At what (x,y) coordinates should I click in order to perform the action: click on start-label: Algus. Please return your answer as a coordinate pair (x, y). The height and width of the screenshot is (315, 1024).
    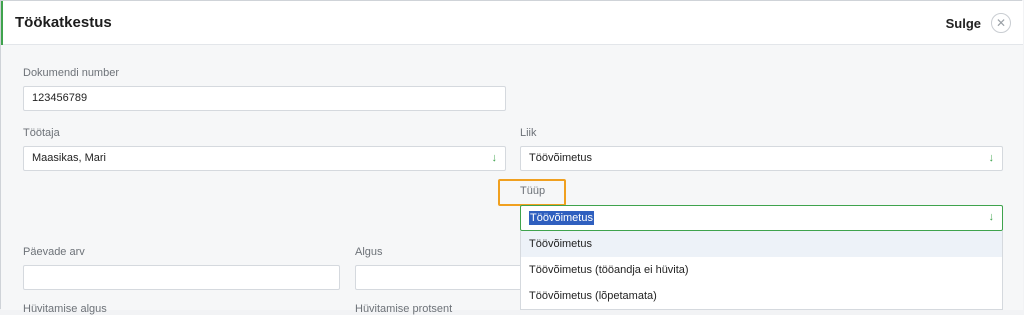
    Looking at the image, I should click on (369, 252).